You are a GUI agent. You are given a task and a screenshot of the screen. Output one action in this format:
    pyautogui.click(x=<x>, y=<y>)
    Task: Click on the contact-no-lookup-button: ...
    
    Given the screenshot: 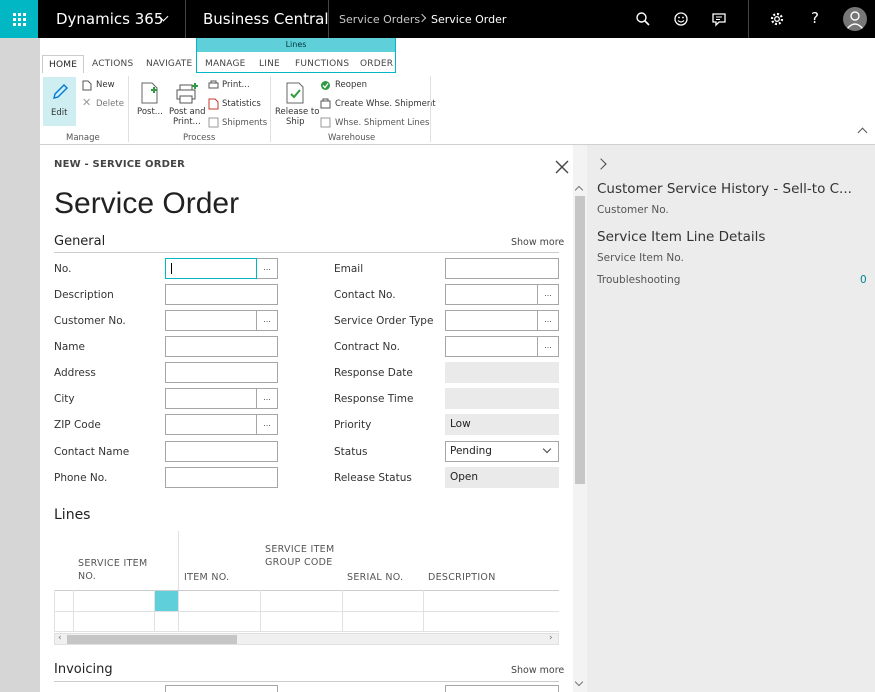 What is the action you would take?
    pyautogui.click(x=548, y=294)
    